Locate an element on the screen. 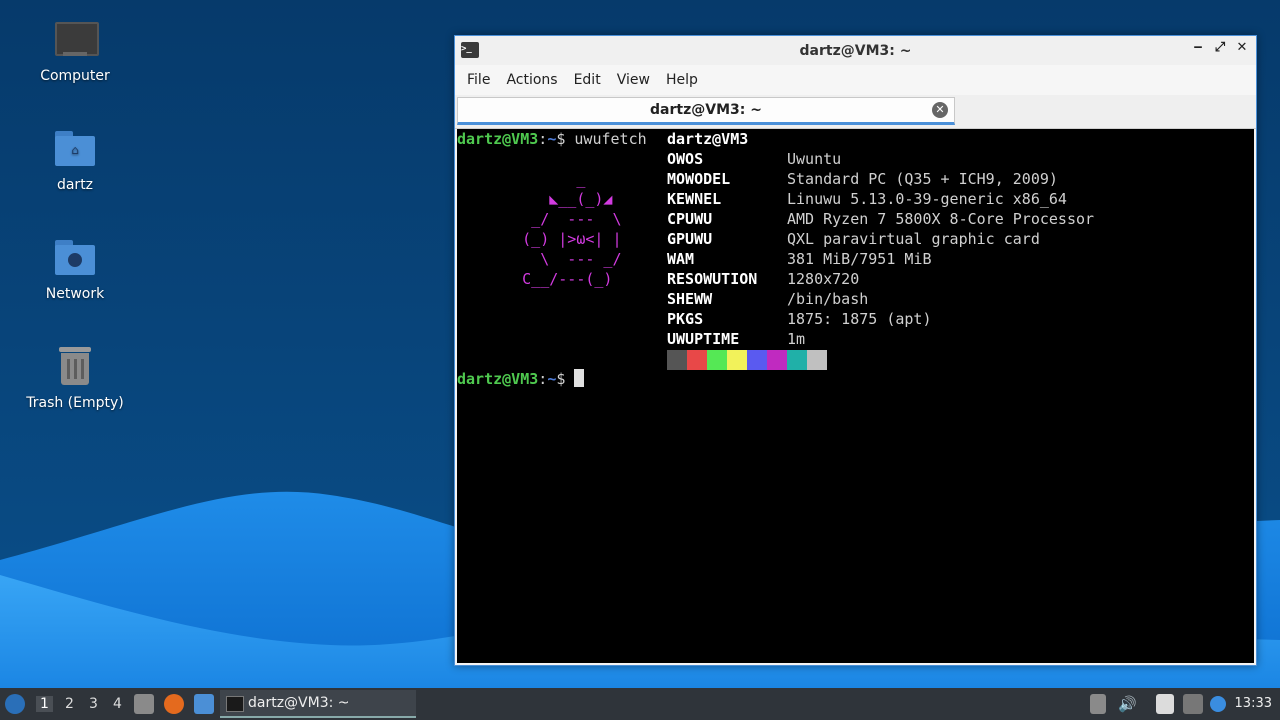  minimize-button: ‒ is located at coordinates (1198, 47).